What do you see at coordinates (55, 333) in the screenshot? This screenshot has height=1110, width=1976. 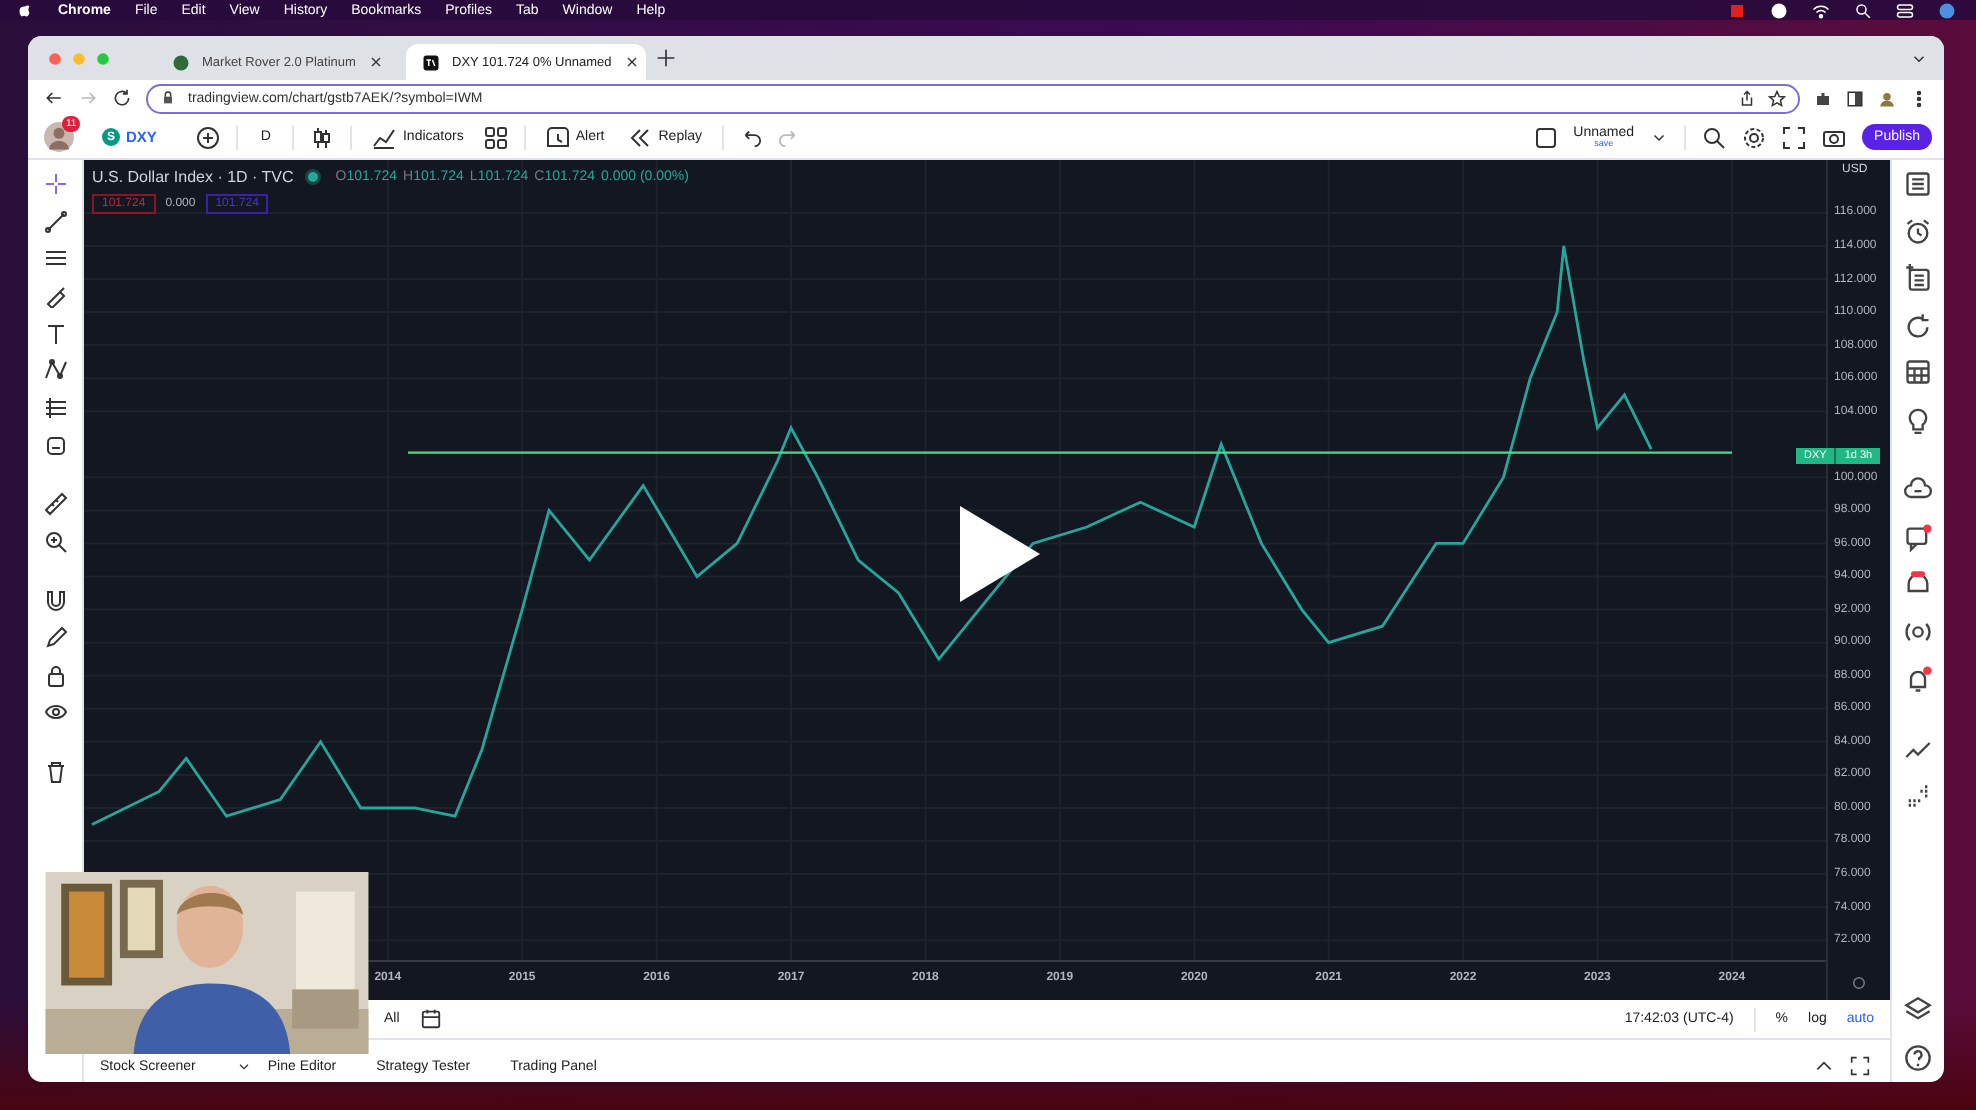 I see `text-tool-icon` at bounding box center [55, 333].